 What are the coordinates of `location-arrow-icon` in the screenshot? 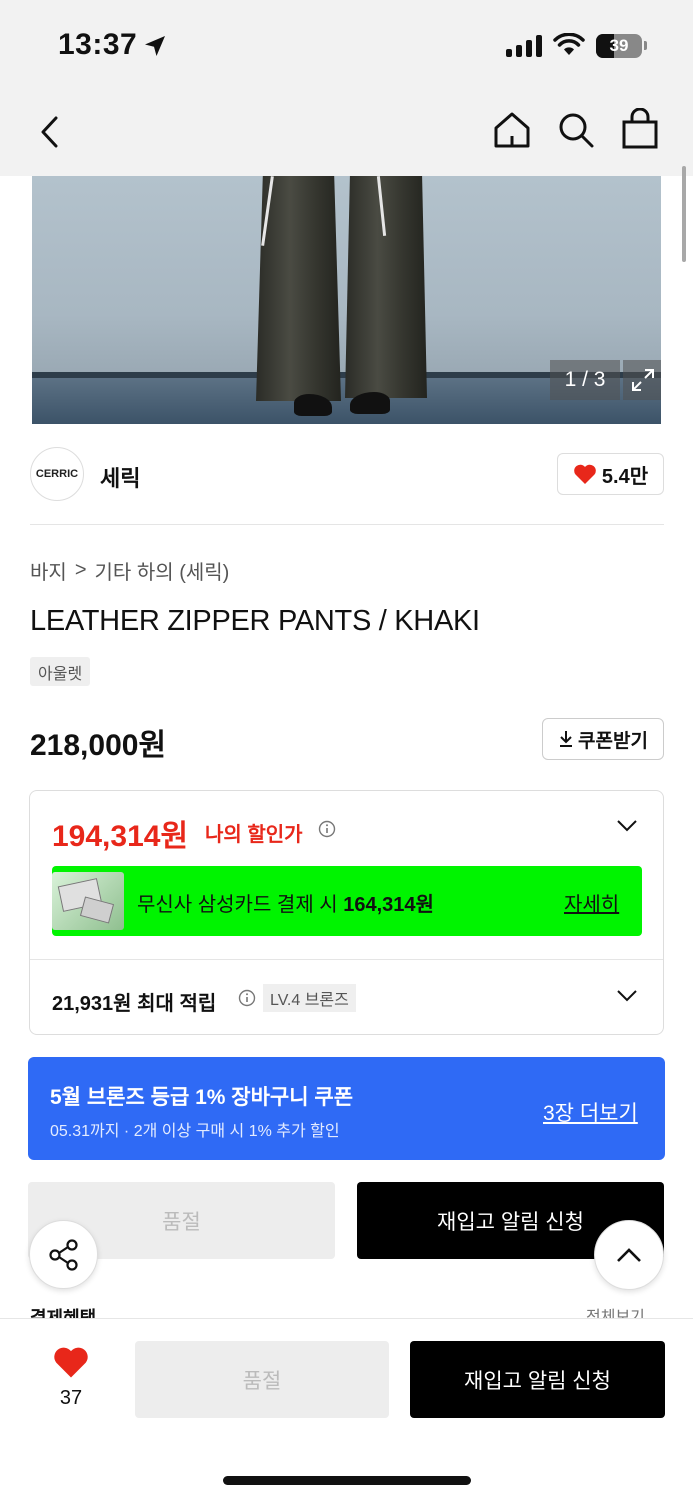 It's located at (155, 46).